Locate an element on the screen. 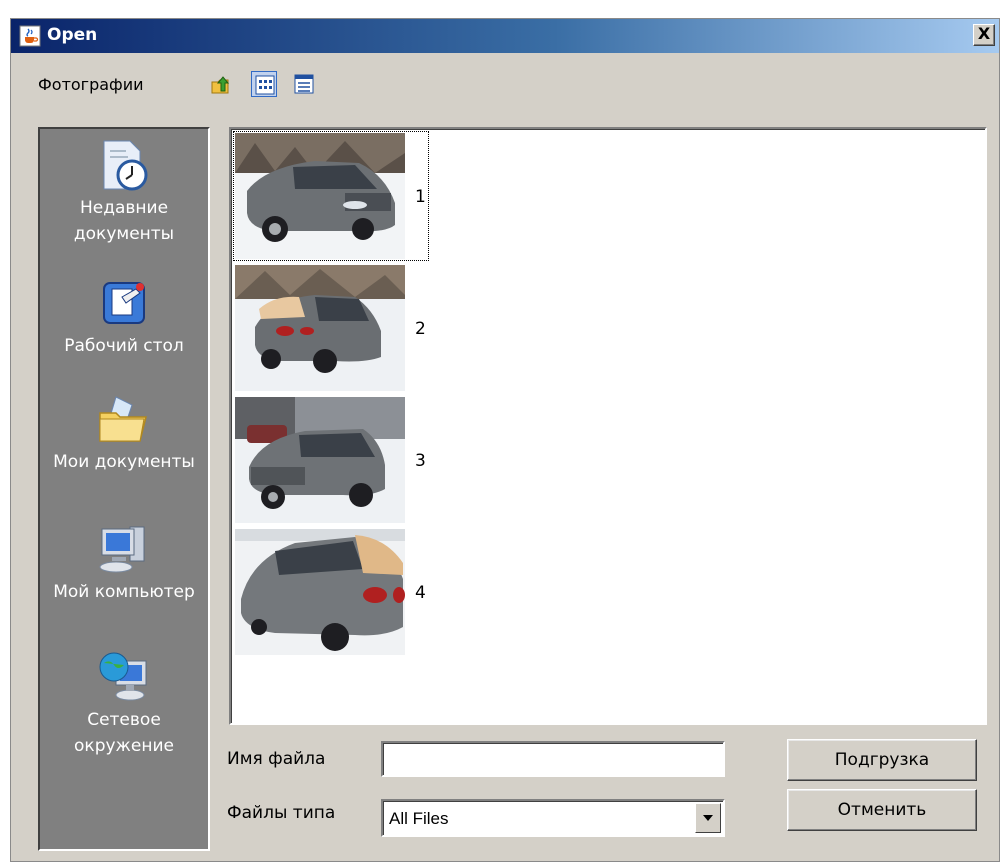 Image resolution: width=1002 pixels, height=862 pixels. load-button: Подгрузка is located at coordinates (882, 760).